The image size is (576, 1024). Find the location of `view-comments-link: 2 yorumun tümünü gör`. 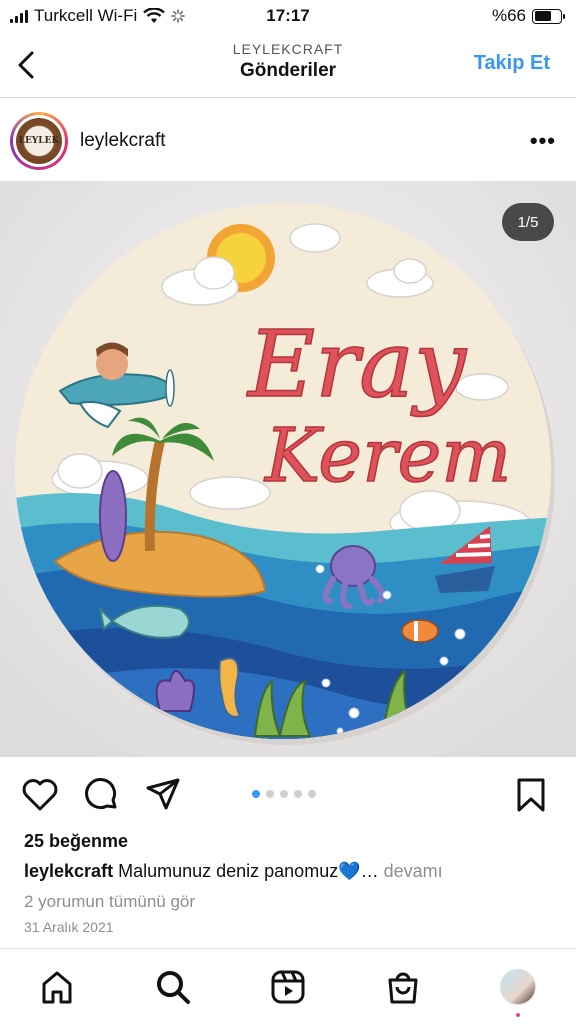

view-comments-link: 2 yorumun tümünü gör is located at coordinates (109, 902).